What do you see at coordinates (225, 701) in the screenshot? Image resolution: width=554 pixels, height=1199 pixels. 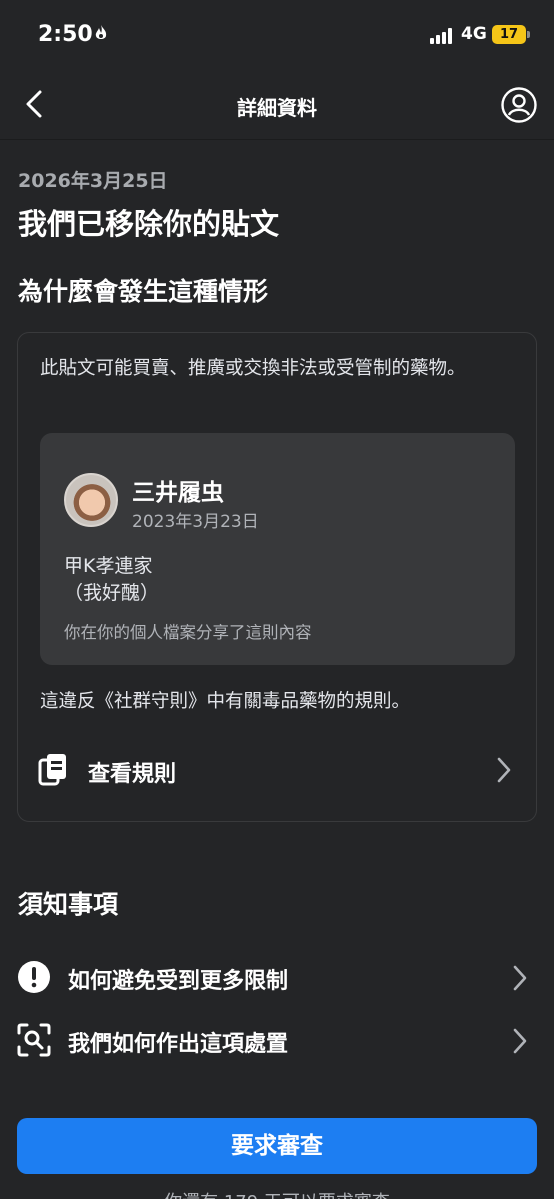 I see `violation-text: 這違反《社群守則》中有關毒品藥物的規則。` at bounding box center [225, 701].